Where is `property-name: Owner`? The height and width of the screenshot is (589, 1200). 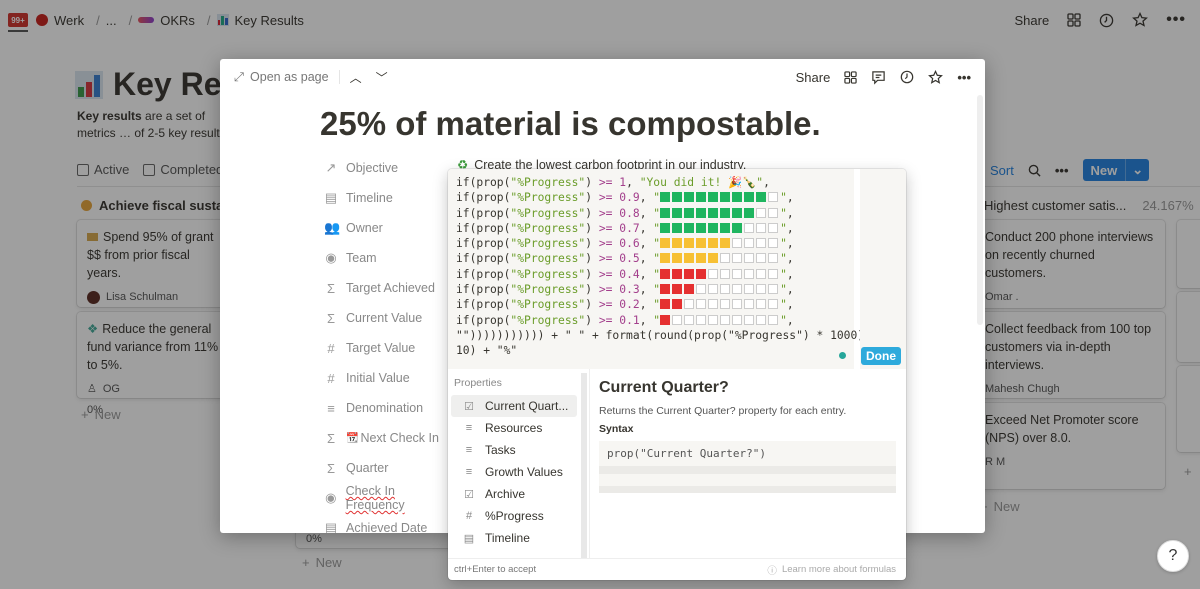
property-name: Owner is located at coordinates (364, 228).